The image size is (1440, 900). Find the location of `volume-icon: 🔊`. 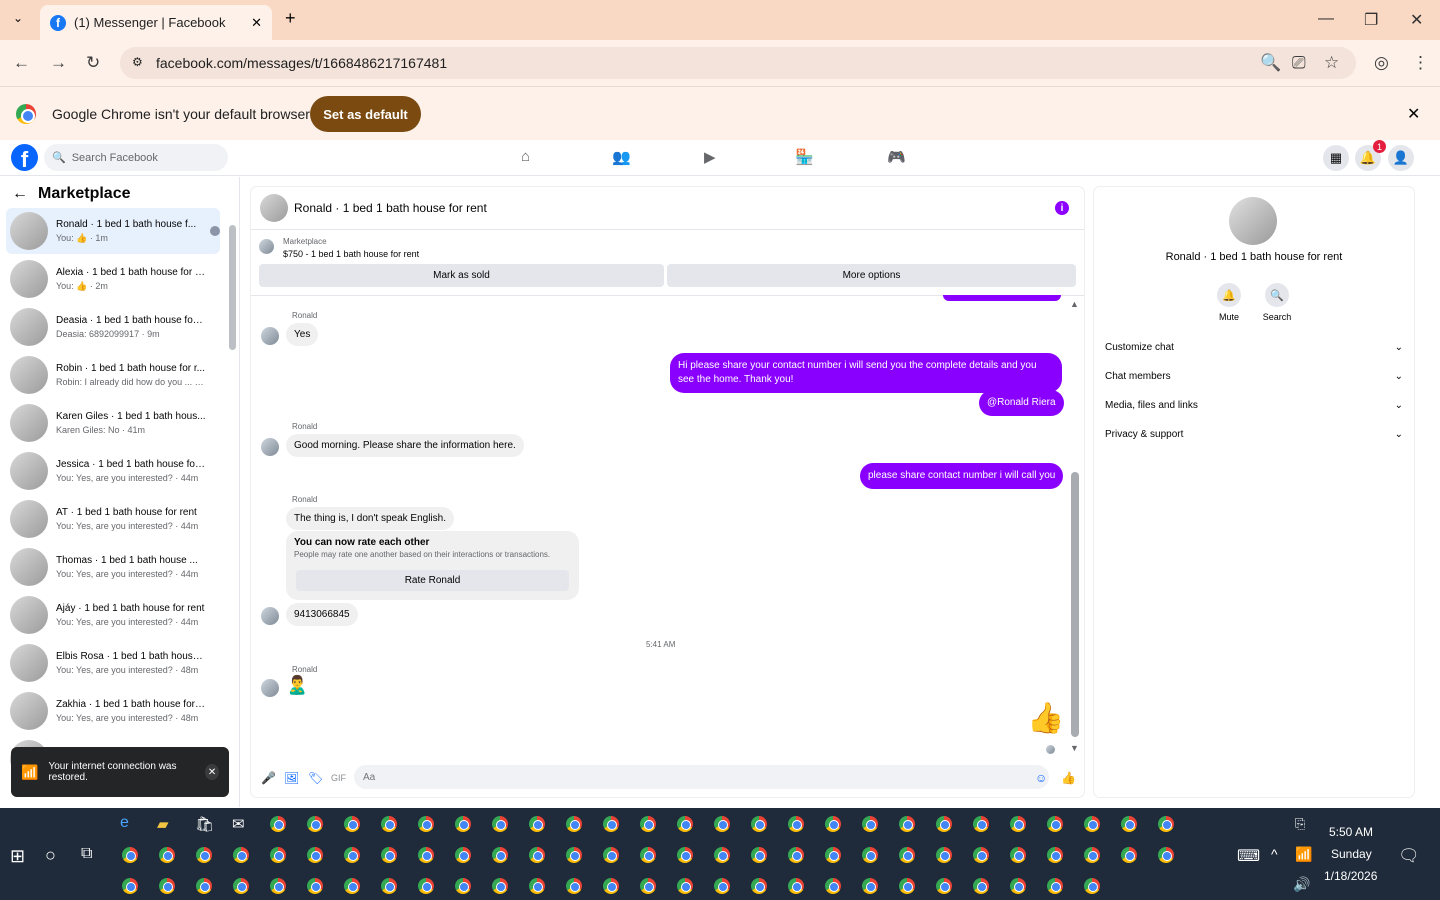

volume-icon: 🔊 is located at coordinates (1301, 884).